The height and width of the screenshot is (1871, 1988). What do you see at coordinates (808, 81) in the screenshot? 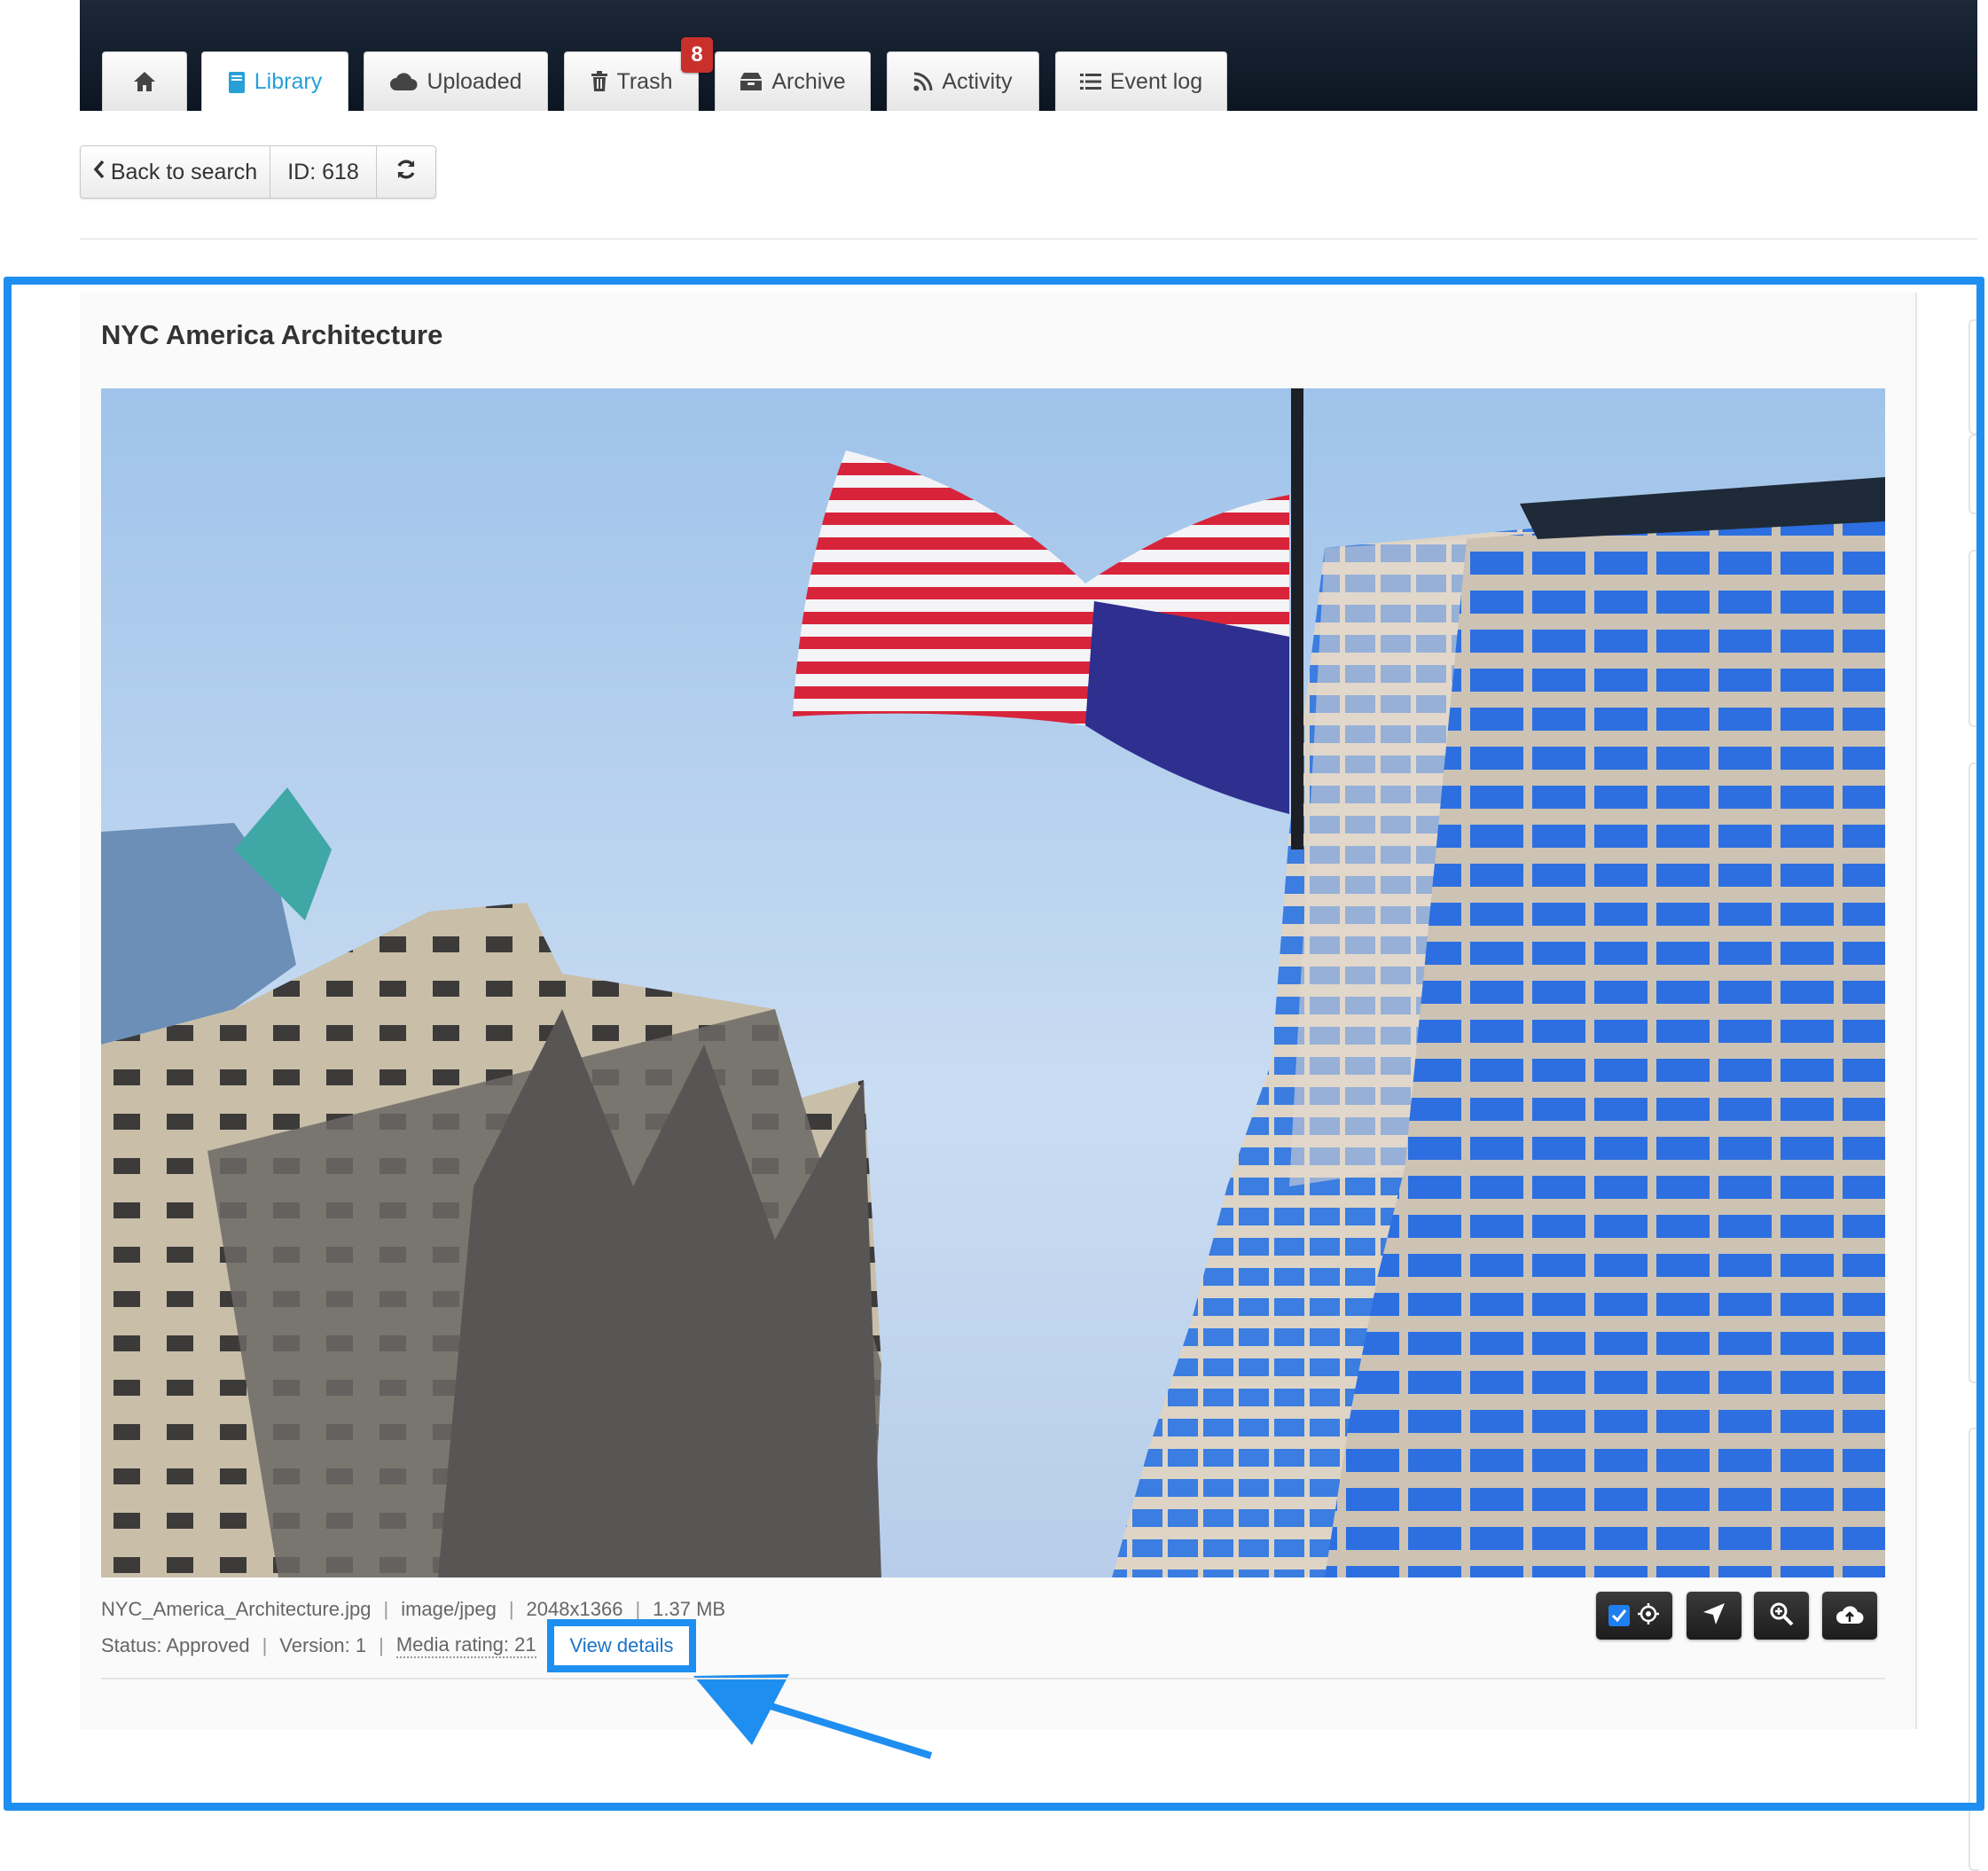
I see `tab-archive-label: Archive` at bounding box center [808, 81].